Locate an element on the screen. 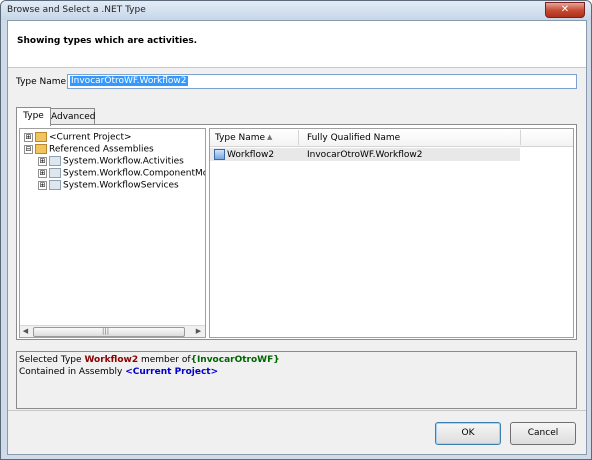  cancel-button: Cancel is located at coordinates (543, 433).